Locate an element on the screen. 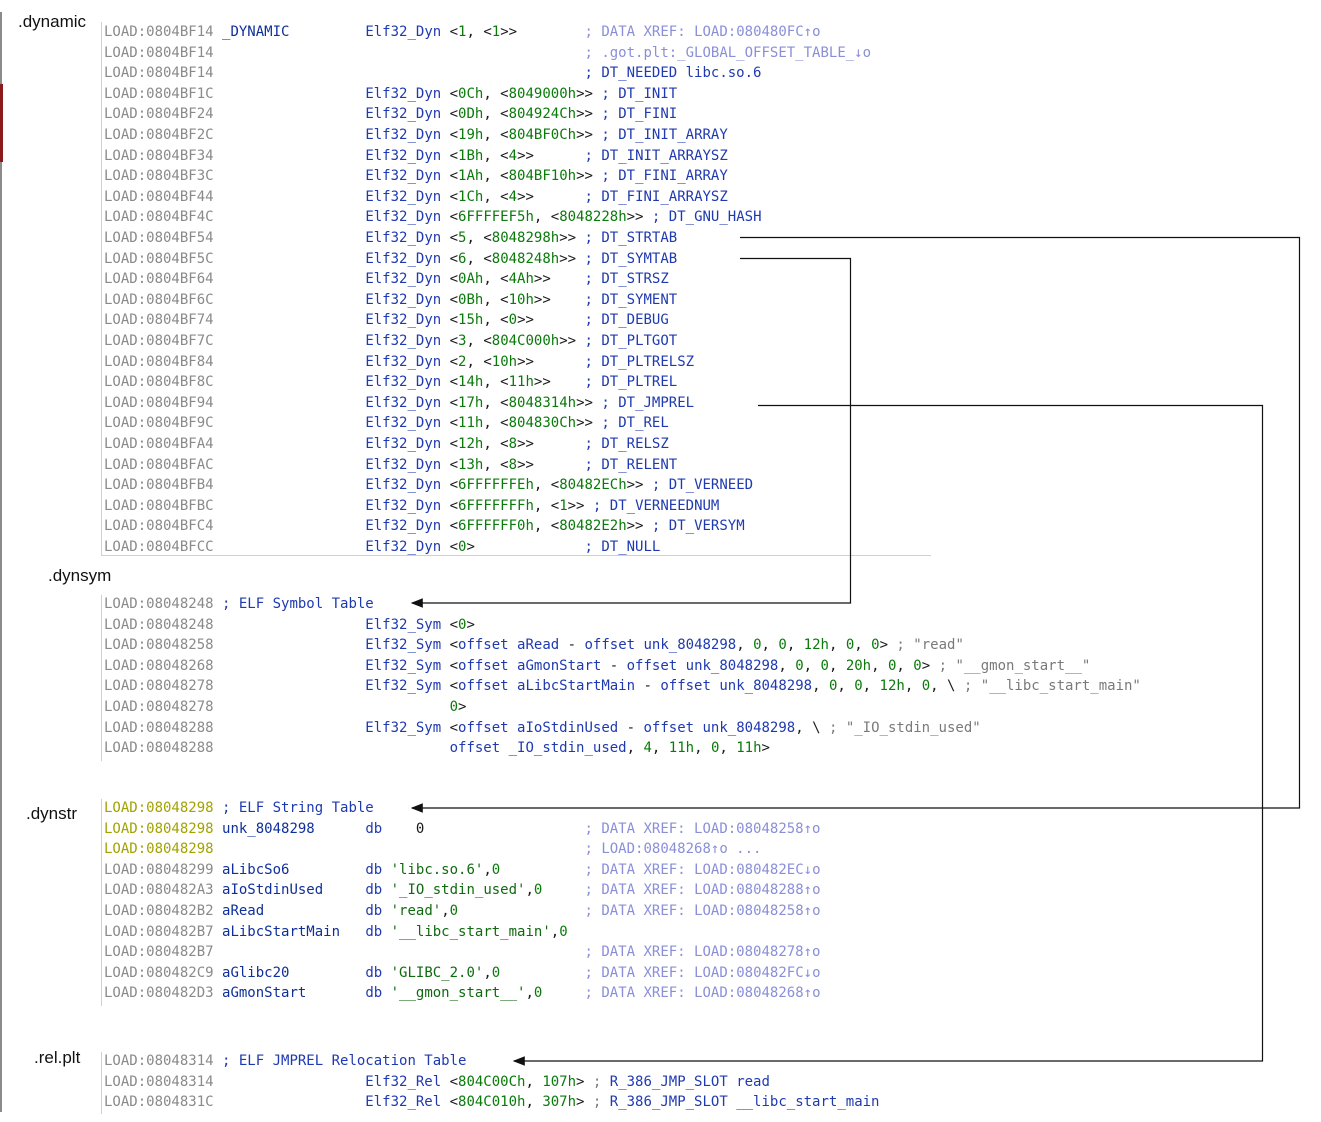 The height and width of the screenshot is (1122, 1321). arrow-symtab-to-dynsym is located at coordinates (631, 432).